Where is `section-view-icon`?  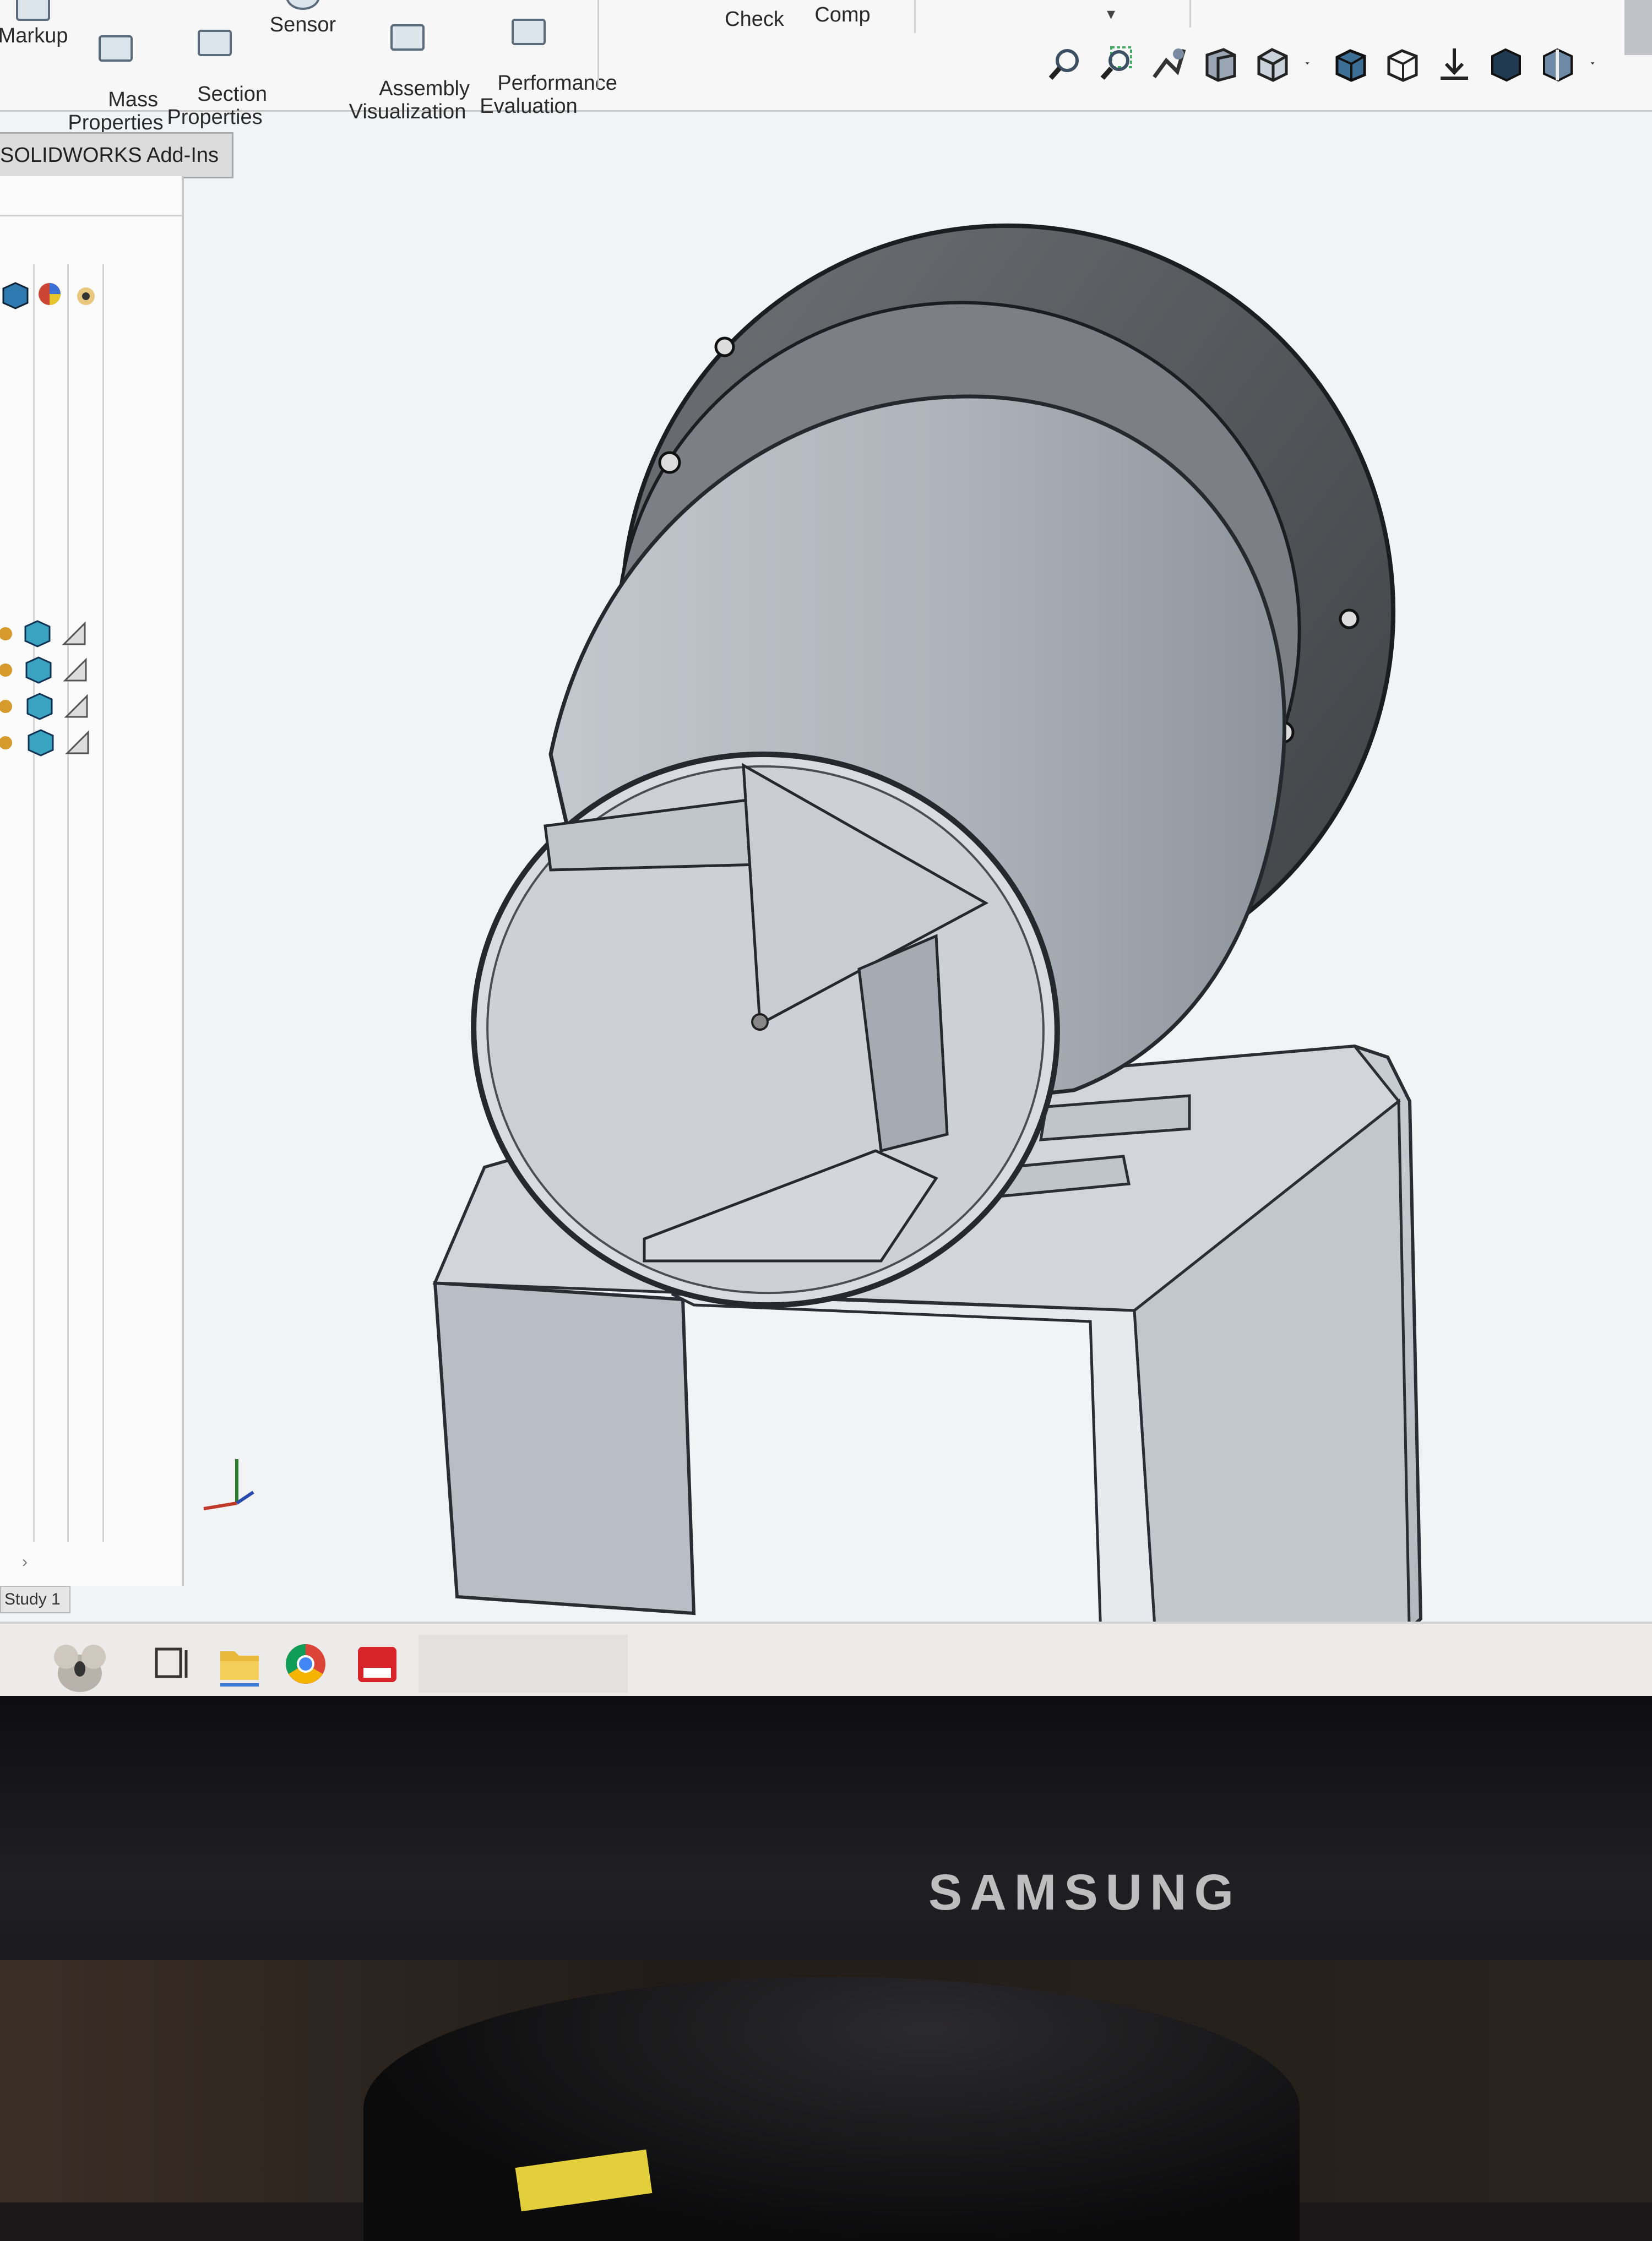
section-view-icon is located at coordinates (1221, 64).